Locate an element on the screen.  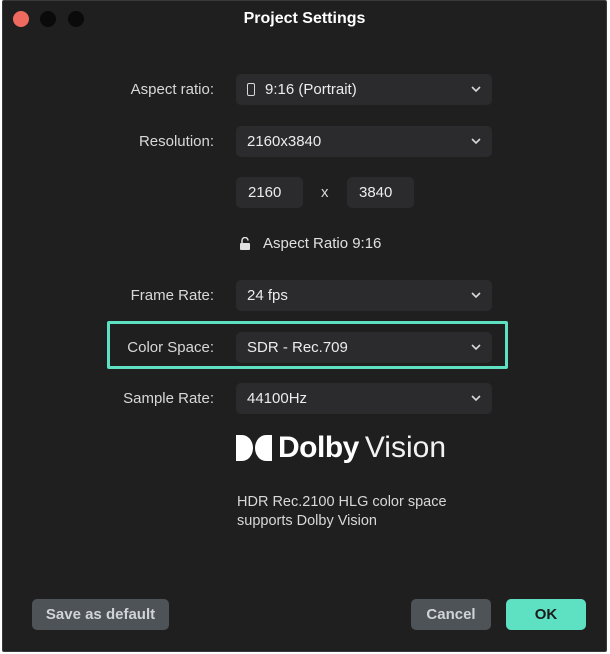
dolby-brand-text: Dolby is located at coordinates (318, 447).